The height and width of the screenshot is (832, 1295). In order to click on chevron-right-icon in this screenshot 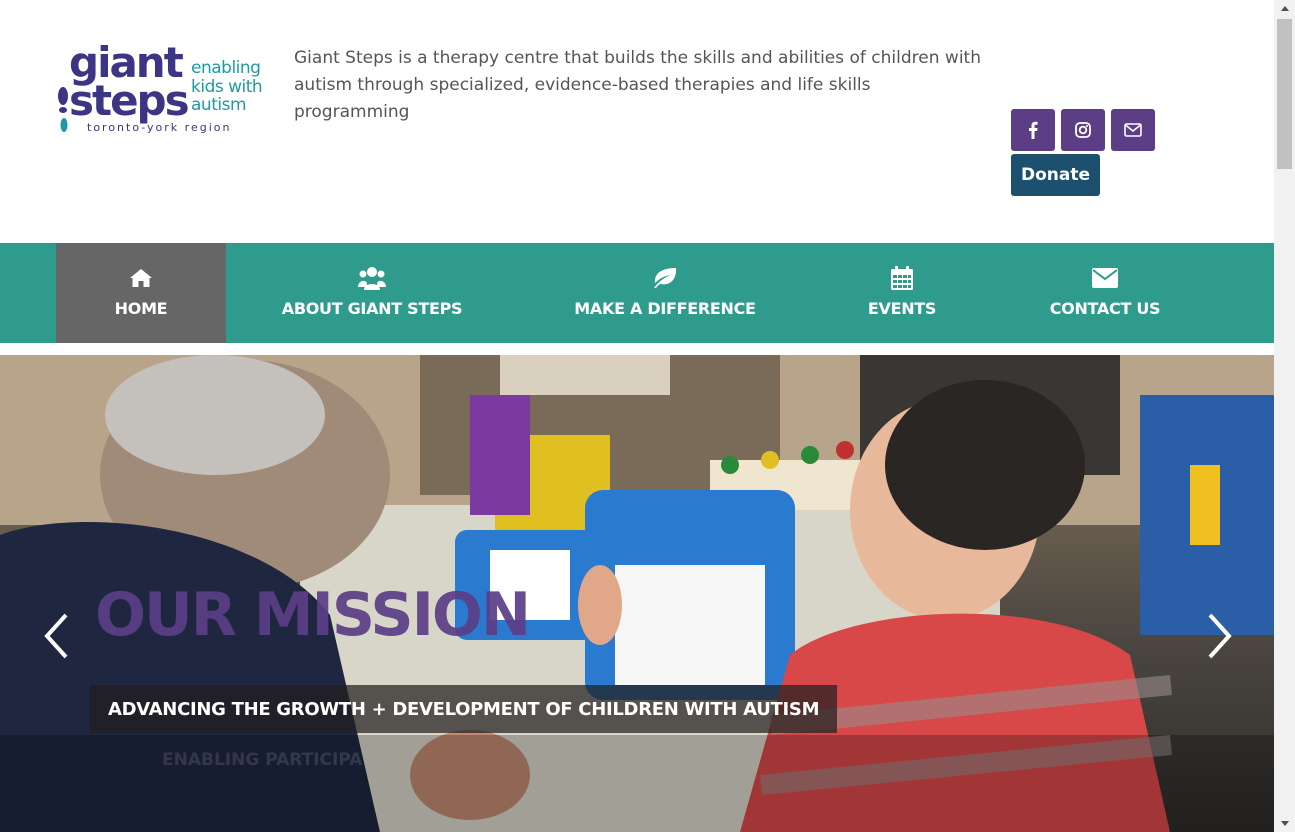, I will do `click(1220, 636)`.